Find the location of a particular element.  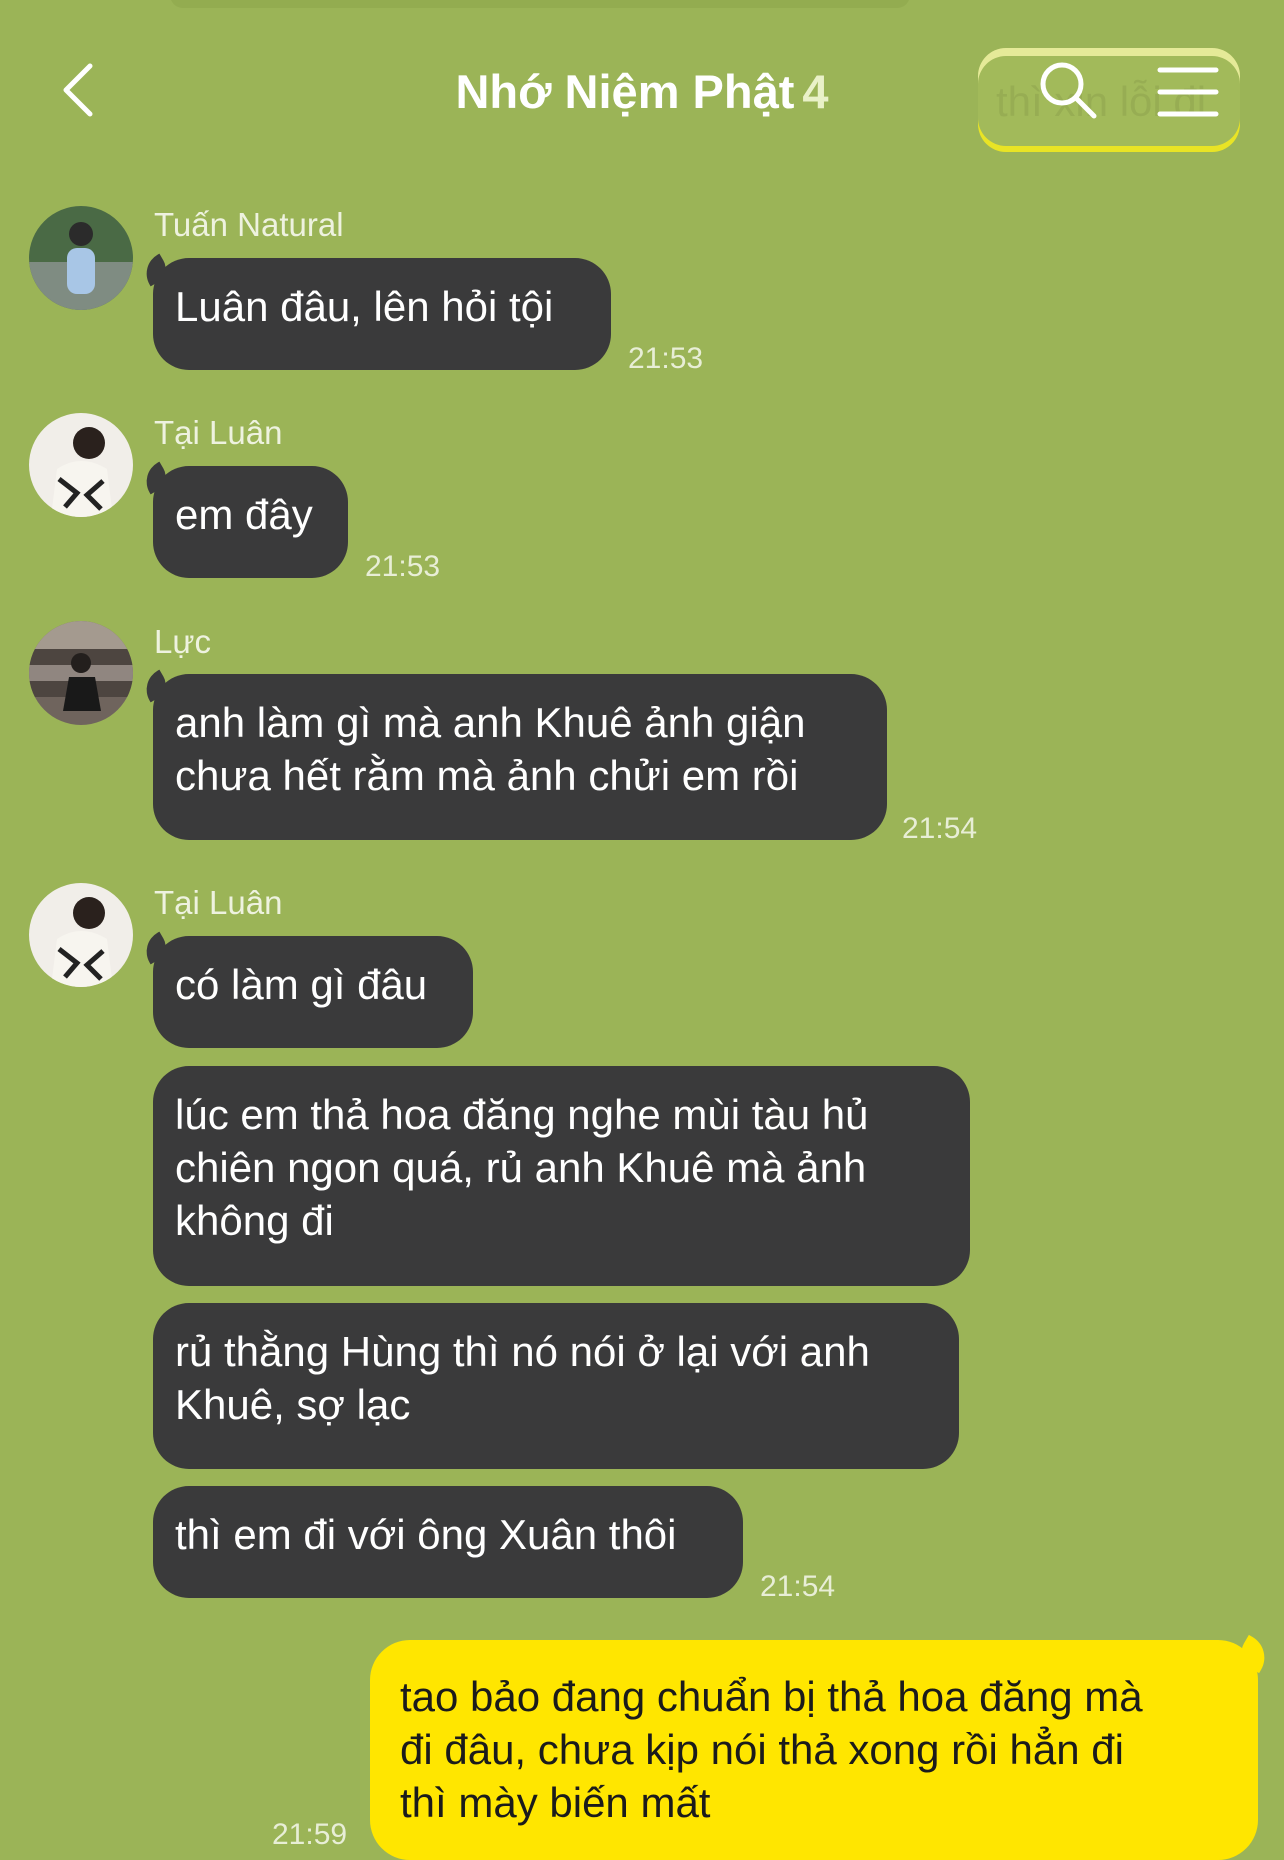

search-icon is located at coordinates (1068, 90).